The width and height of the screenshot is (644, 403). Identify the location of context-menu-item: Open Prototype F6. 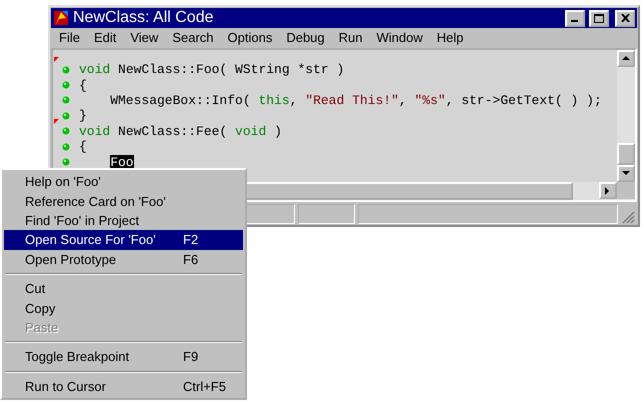
(123, 260).